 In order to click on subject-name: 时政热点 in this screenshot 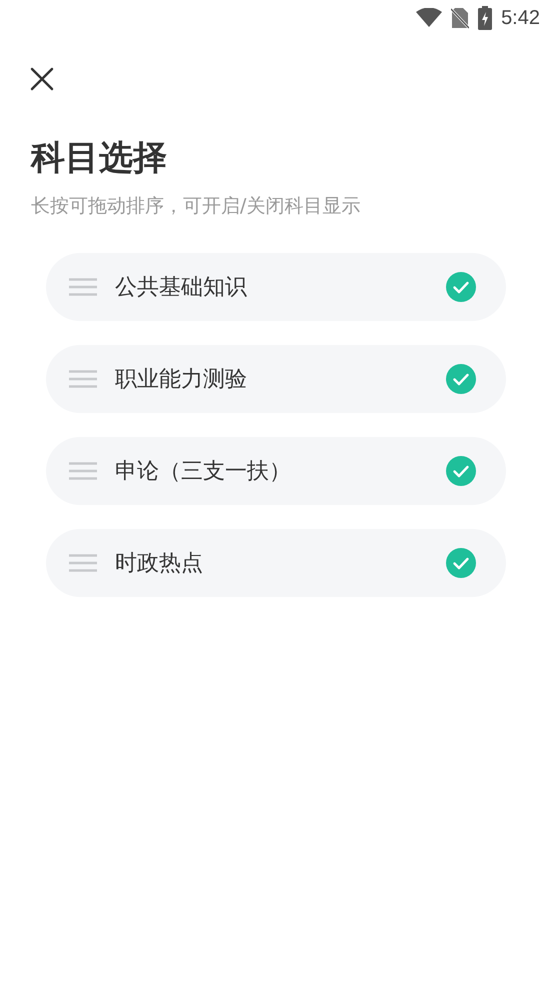, I will do `click(159, 564)`.